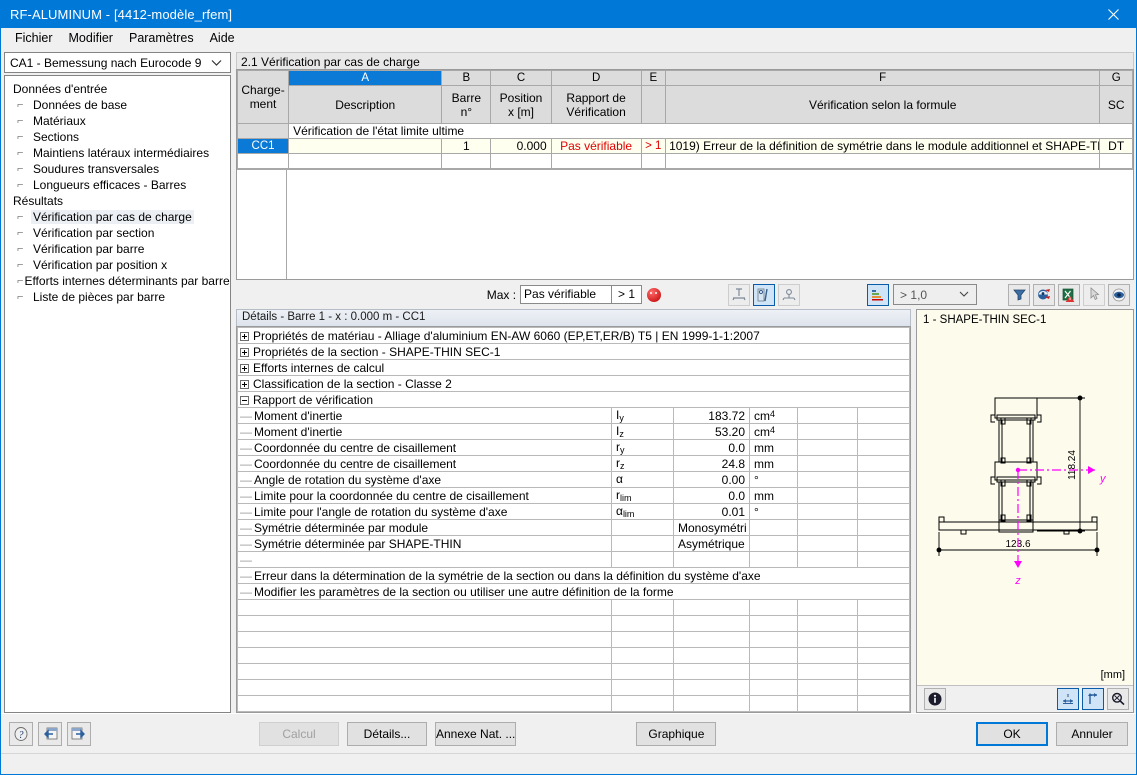 The width and height of the screenshot is (1137, 775). What do you see at coordinates (1068, 699) in the screenshot?
I see `dimension-lines-icon: x` at bounding box center [1068, 699].